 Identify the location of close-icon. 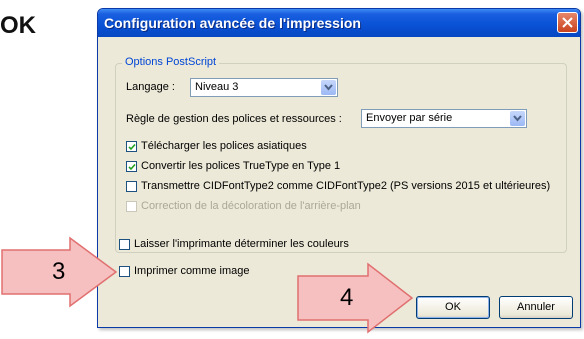
(567, 22).